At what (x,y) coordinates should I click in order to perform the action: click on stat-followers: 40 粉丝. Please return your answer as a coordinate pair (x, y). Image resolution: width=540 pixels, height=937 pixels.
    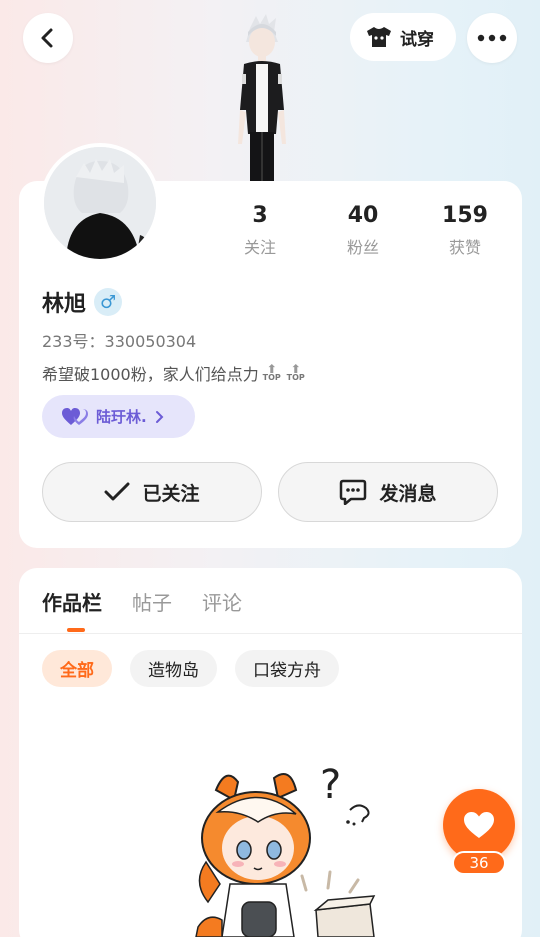
    Looking at the image, I should click on (363, 230).